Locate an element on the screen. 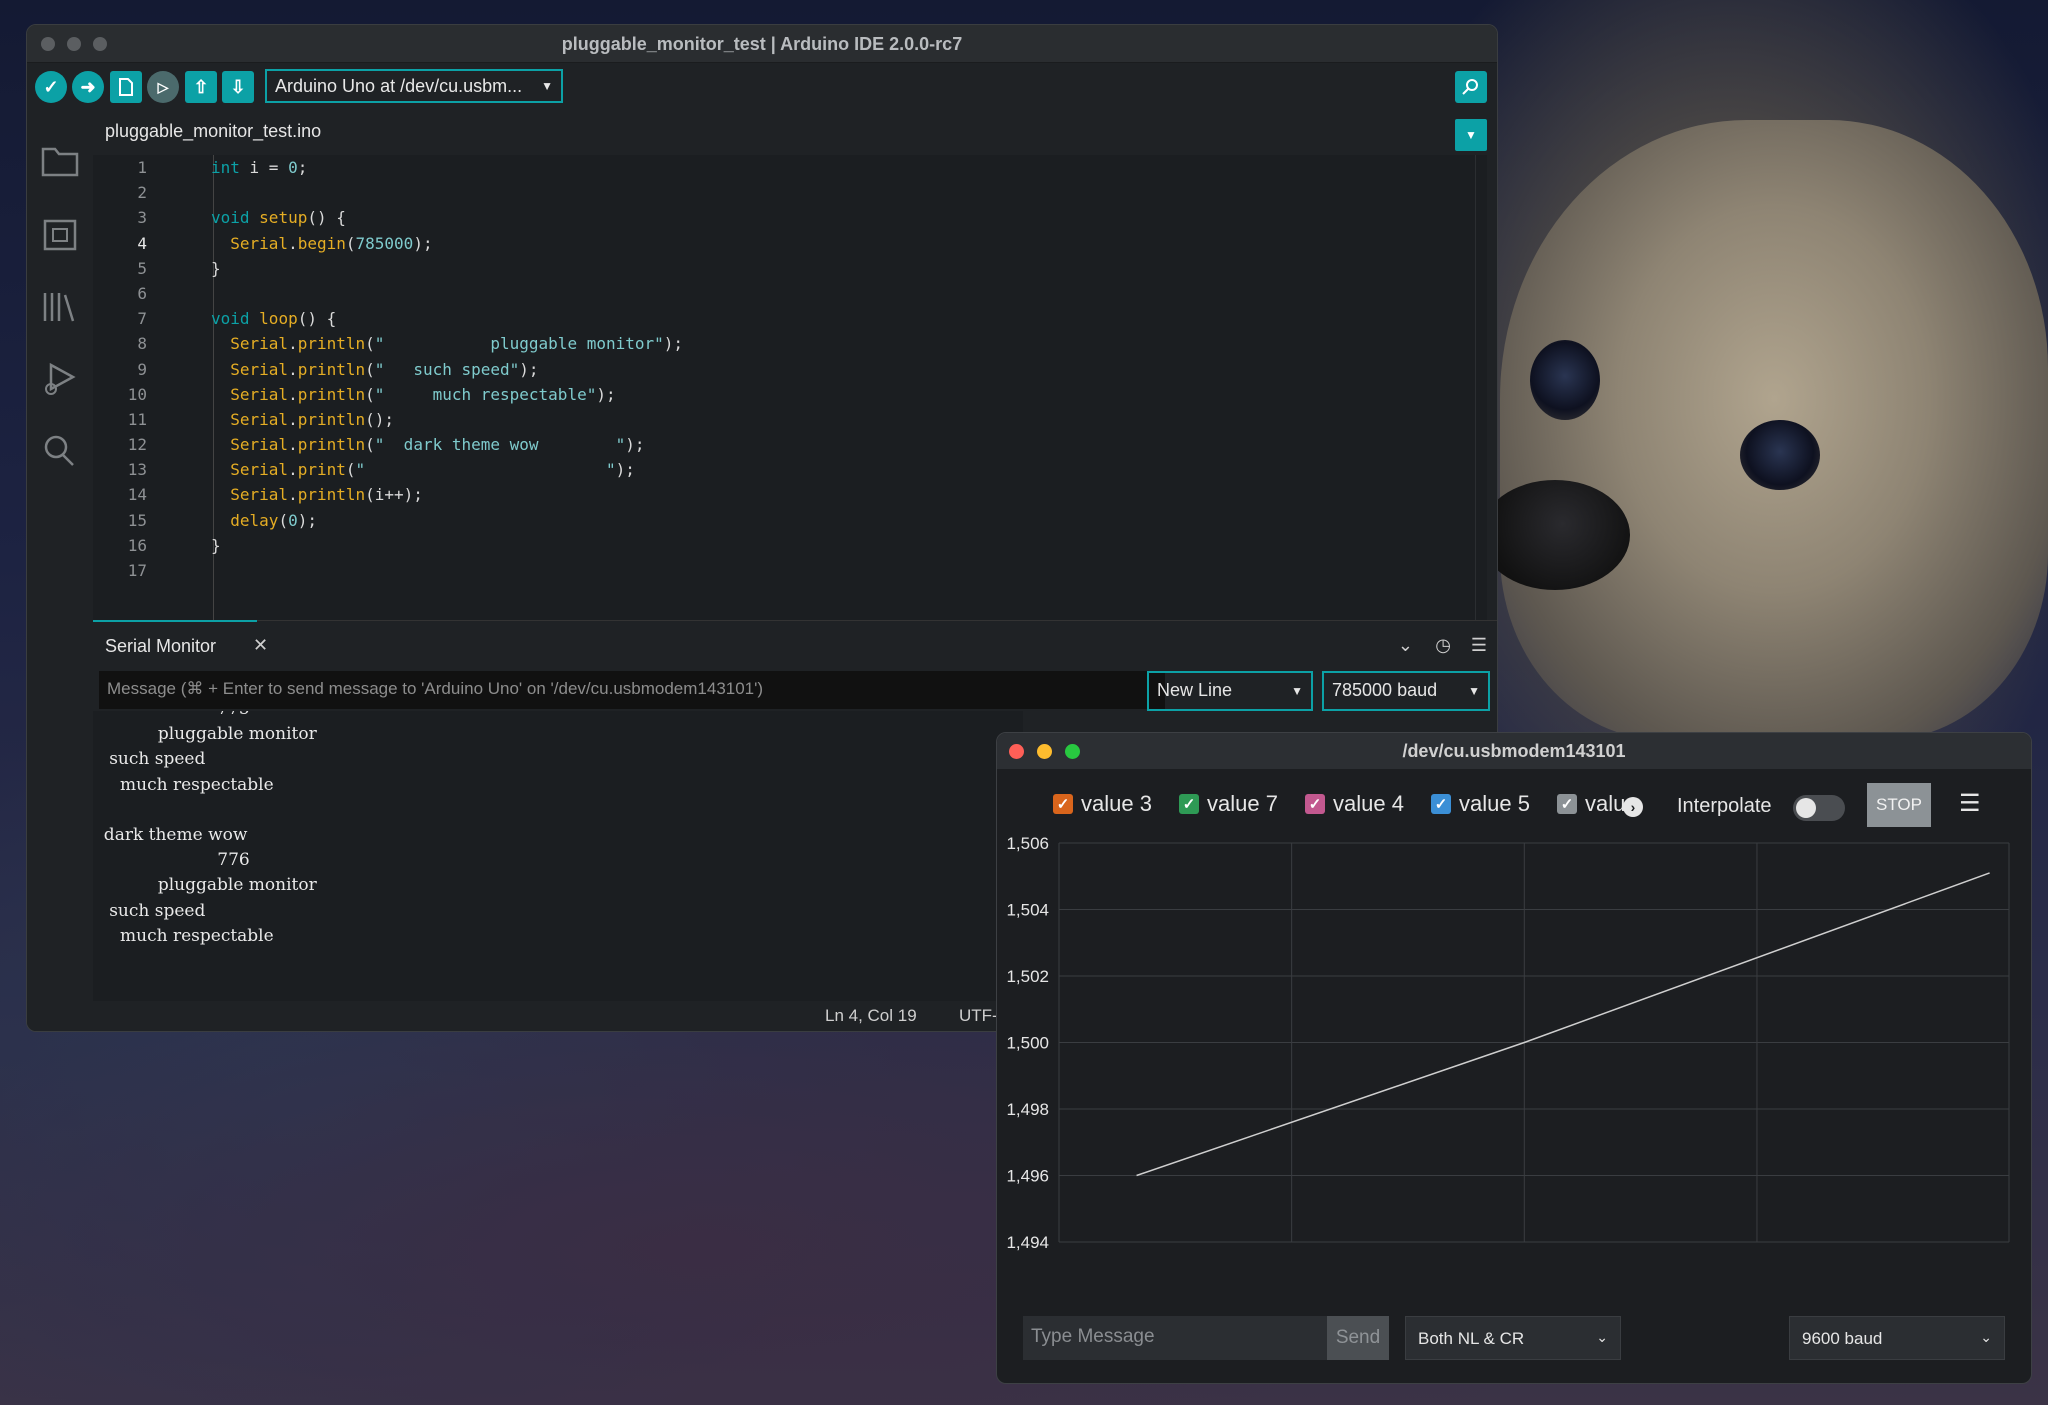 The height and width of the screenshot is (1405, 2048). verify-button: ✓ is located at coordinates (51, 87).